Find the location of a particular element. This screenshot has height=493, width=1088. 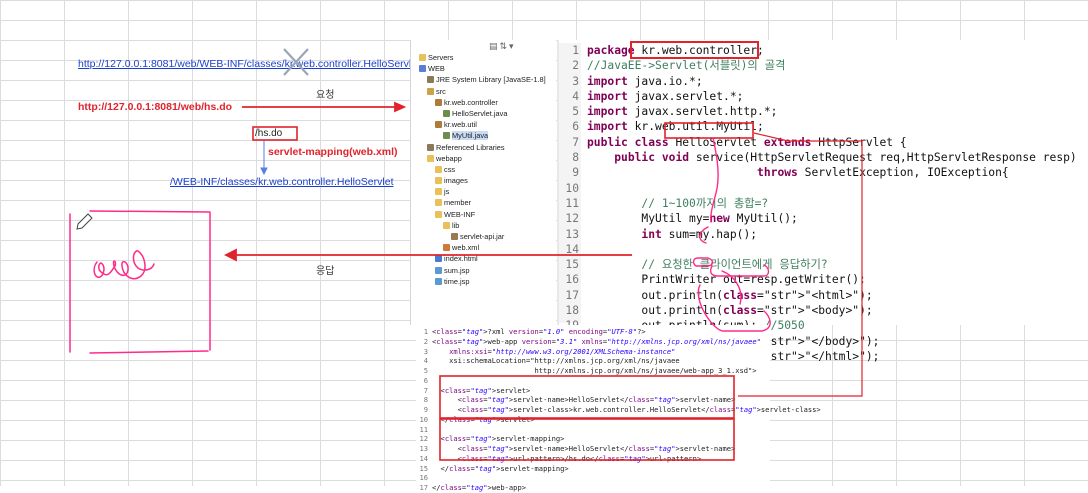

tree-item-label: WEB is located at coordinates (436, 69).